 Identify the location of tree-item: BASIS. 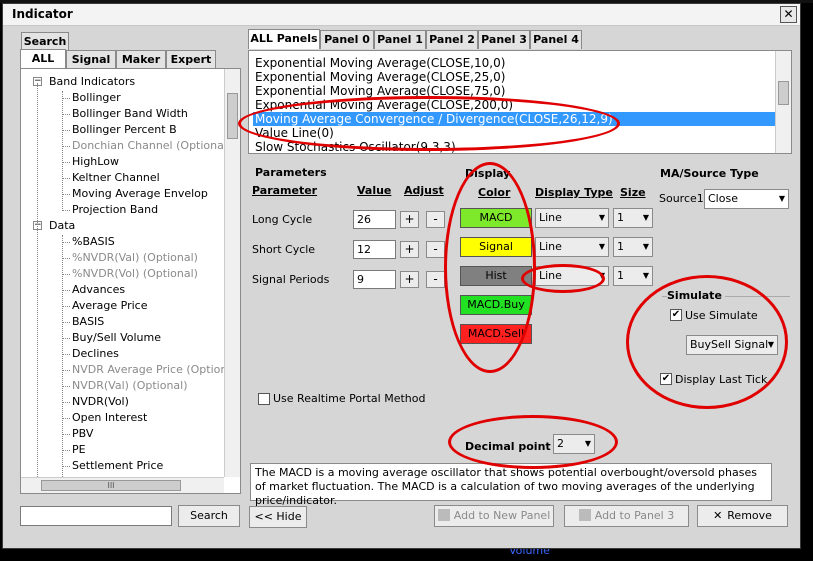
(88, 321).